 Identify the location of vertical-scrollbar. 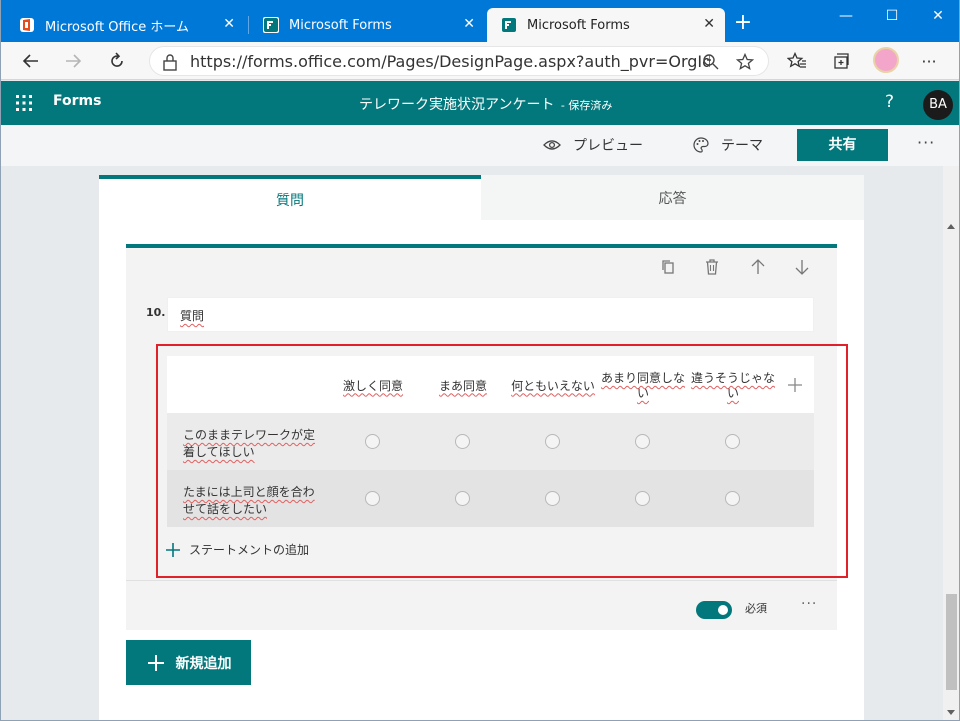
(951, 443).